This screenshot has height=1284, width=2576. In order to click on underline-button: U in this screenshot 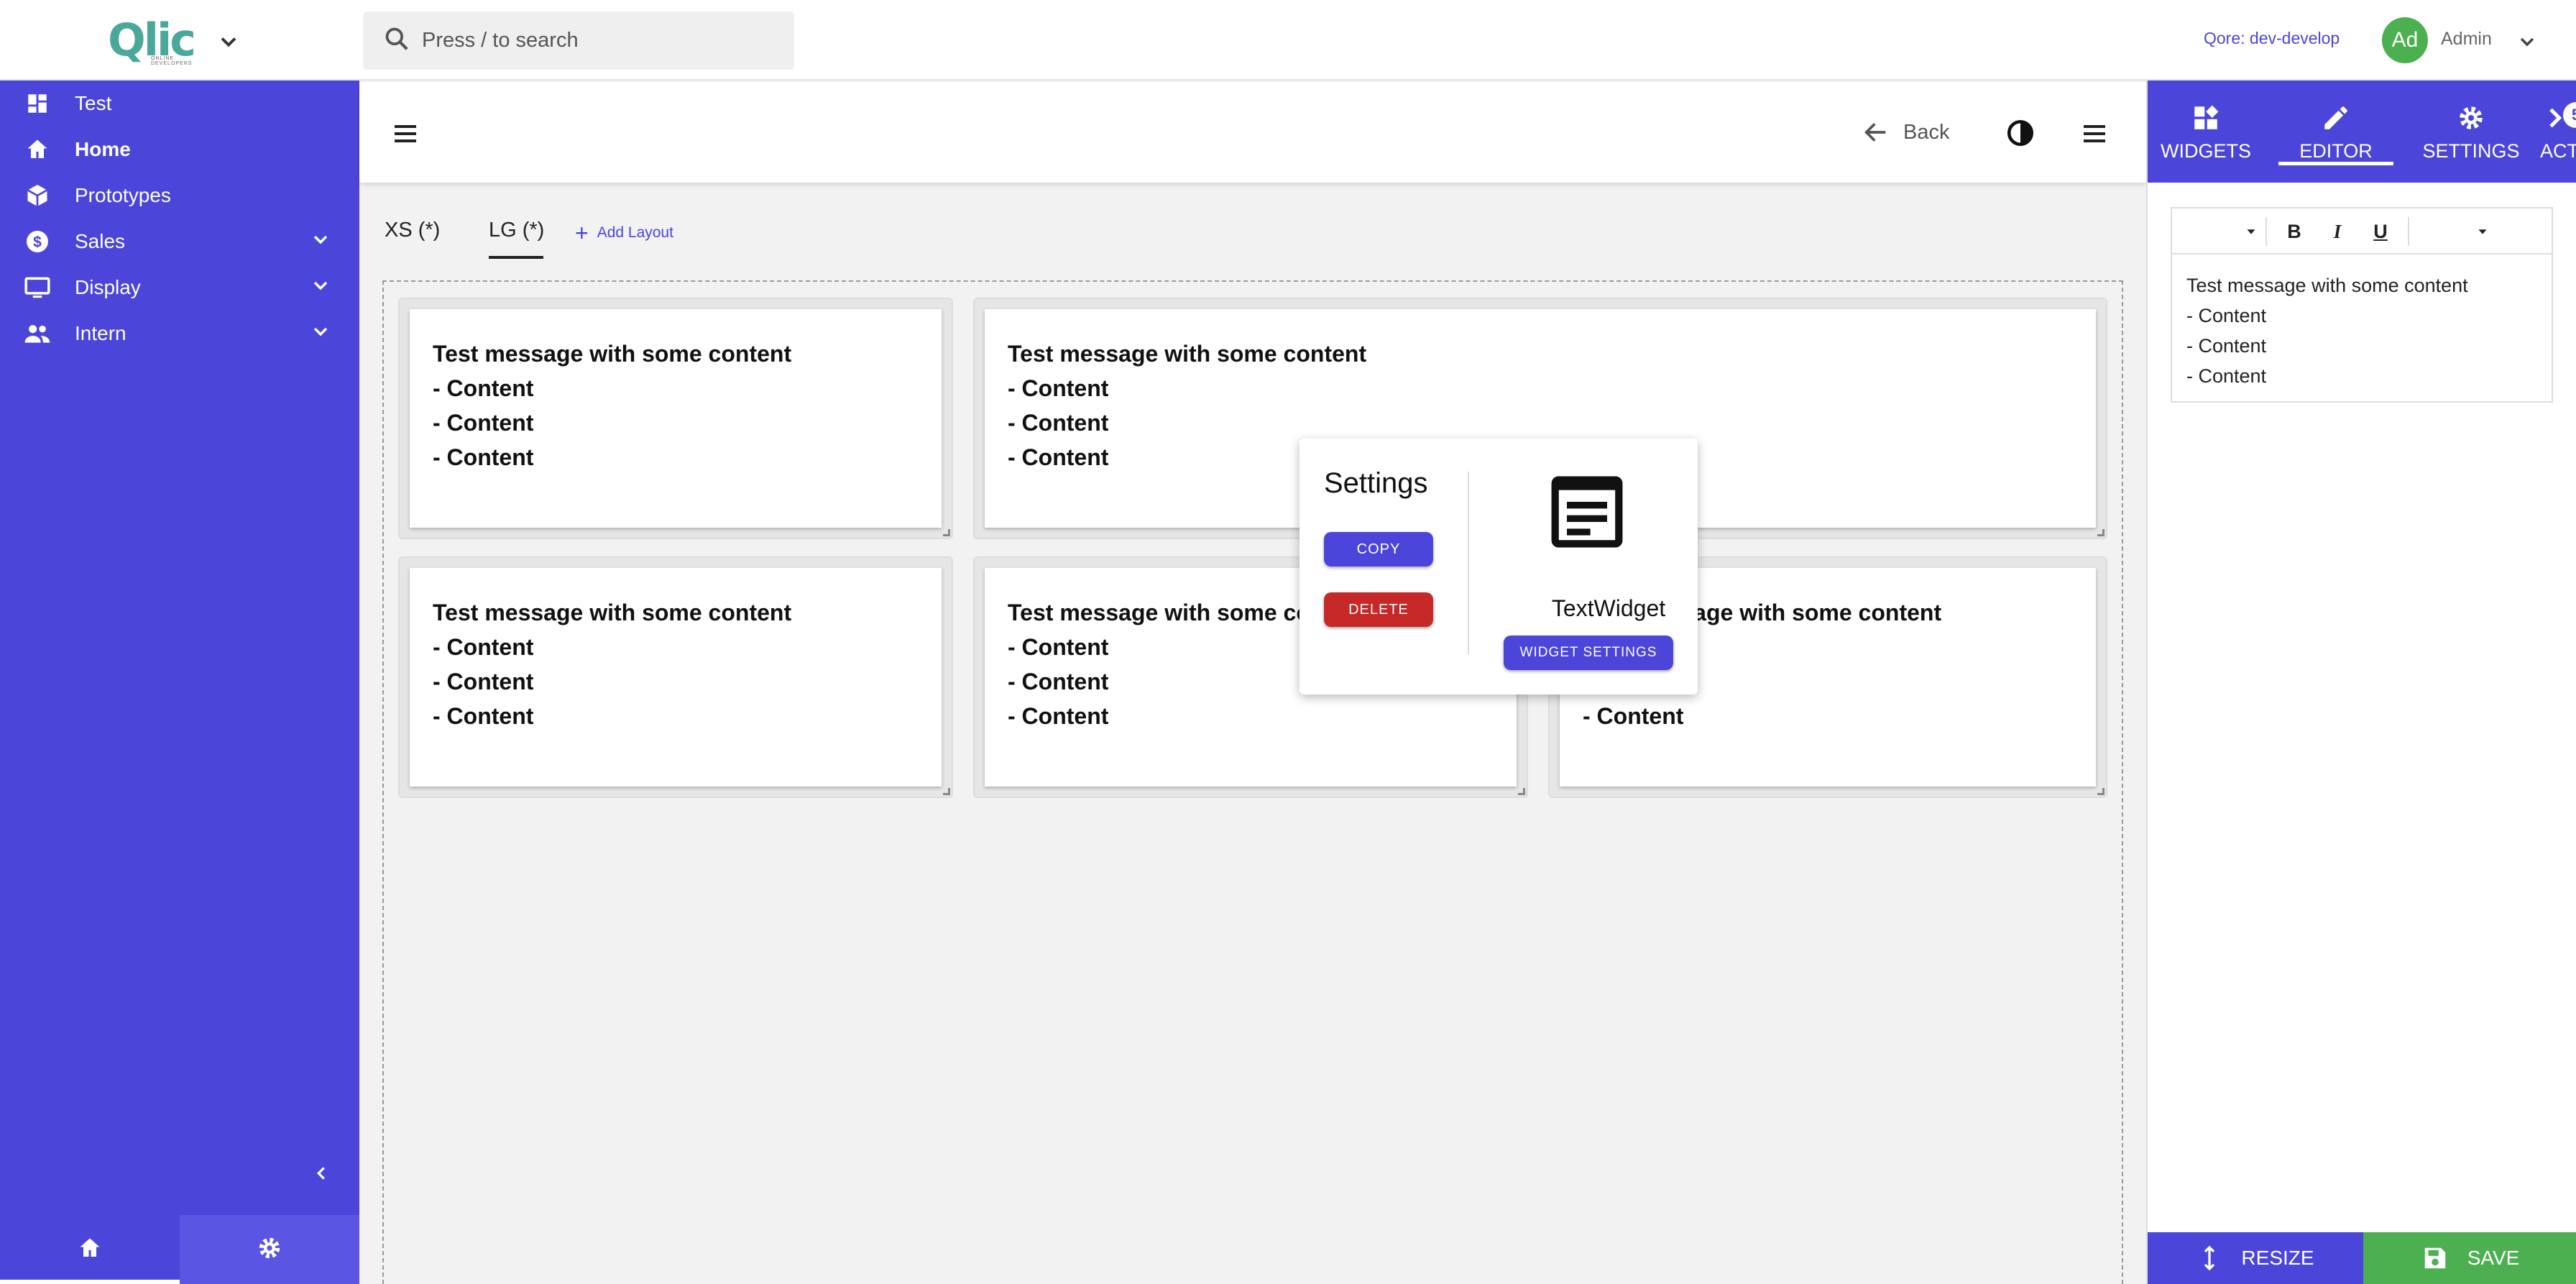, I will do `click(2380, 232)`.